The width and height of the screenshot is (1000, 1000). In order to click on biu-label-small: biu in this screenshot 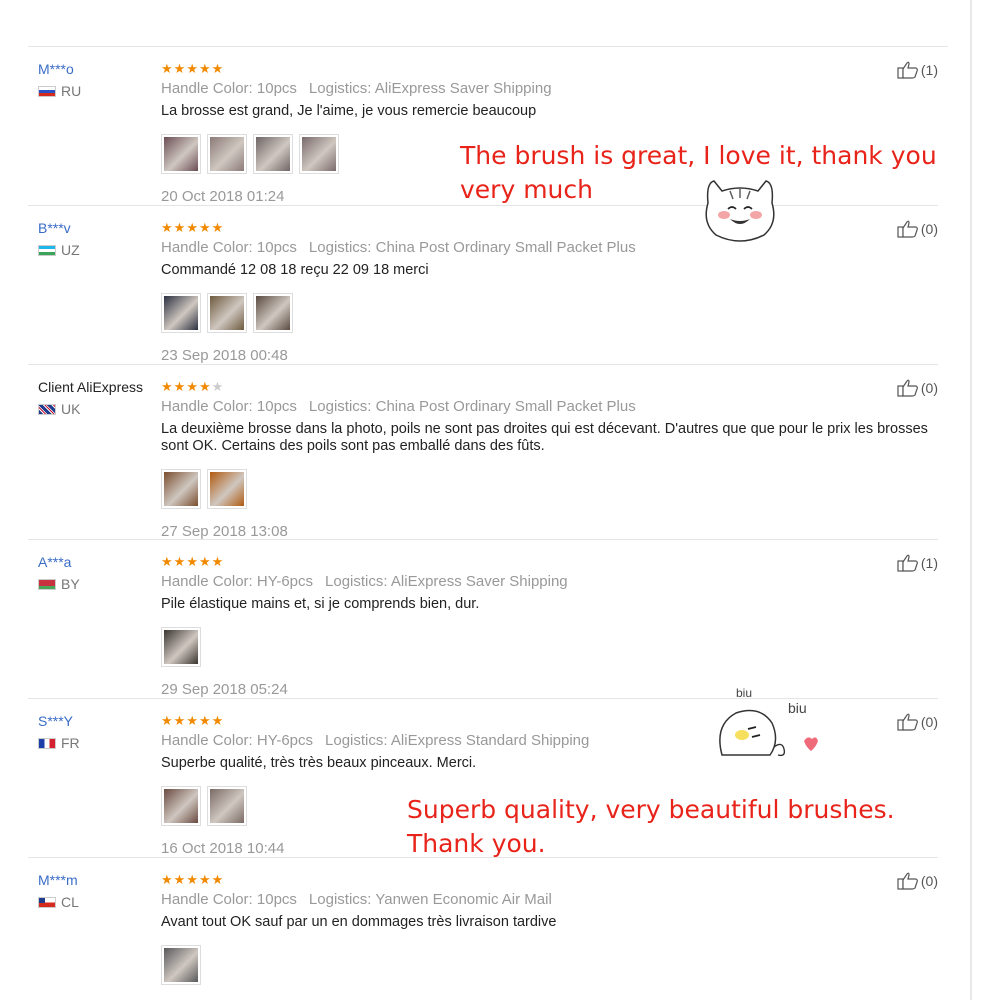, I will do `click(744, 693)`.